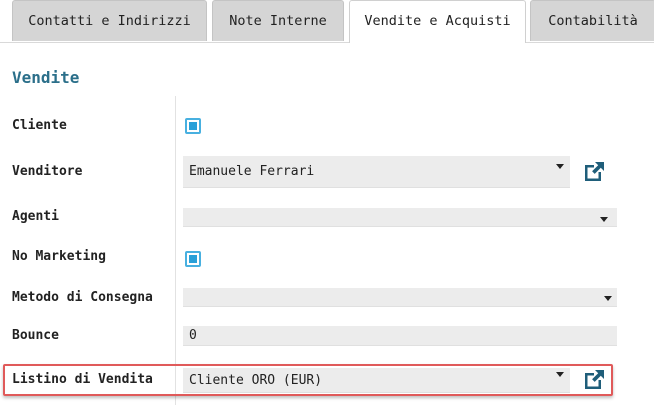  I want to click on tab-note-interne: Note Interne, so click(278, 20).